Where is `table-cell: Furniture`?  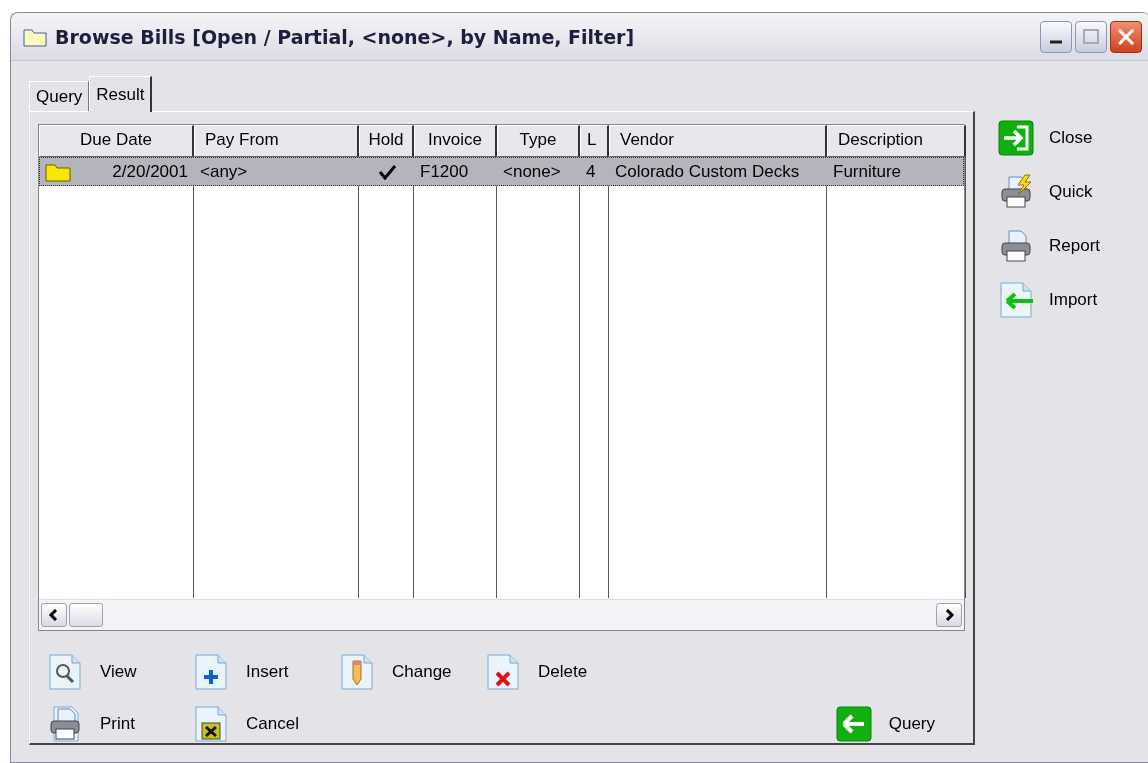
table-cell: Furniture is located at coordinates (867, 171).